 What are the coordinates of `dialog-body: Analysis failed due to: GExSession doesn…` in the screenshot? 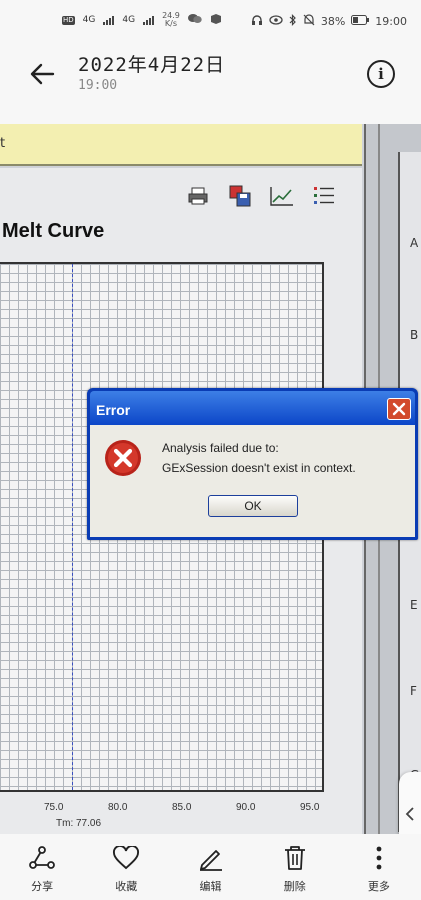 It's located at (252, 481).